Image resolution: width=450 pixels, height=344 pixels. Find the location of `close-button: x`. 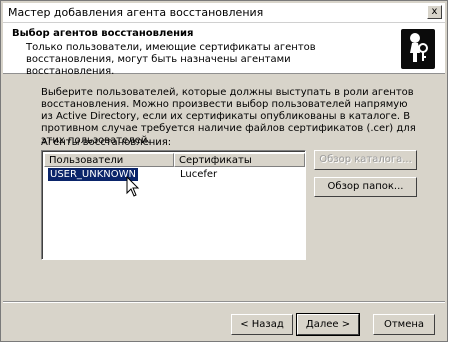

close-button: x is located at coordinates (434, 12).